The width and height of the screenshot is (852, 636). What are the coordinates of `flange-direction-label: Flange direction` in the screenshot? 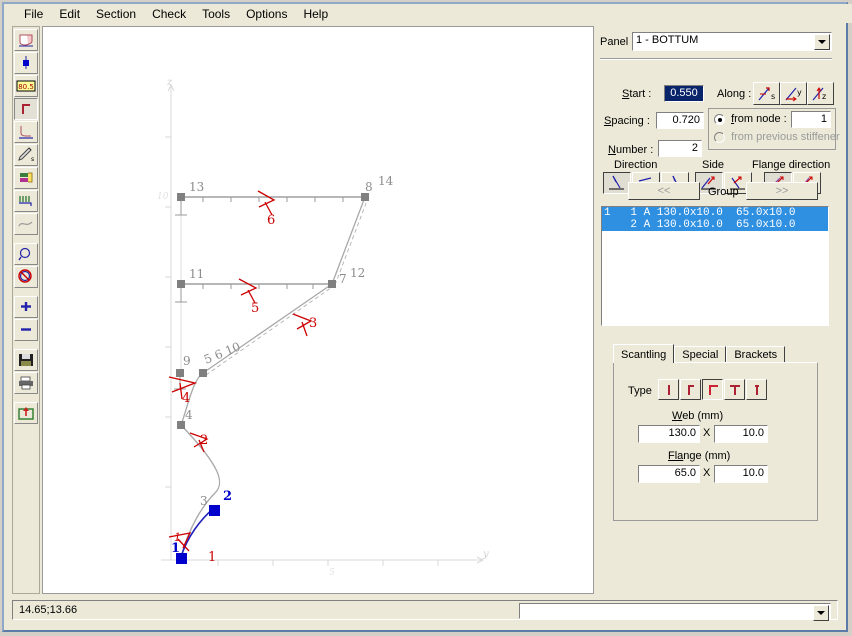 It's located at (791, 165).